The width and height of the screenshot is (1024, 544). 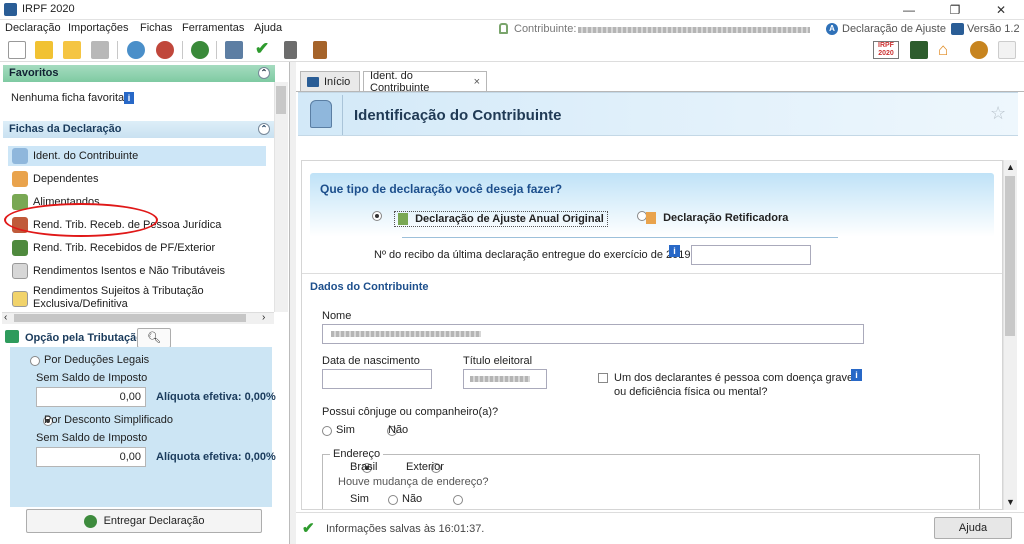 What do you see at coordinates (139, 129) in the screenshot?
I see `fichas-header: Fichas da Declaração ⌃` at bounding box center [139, 129].